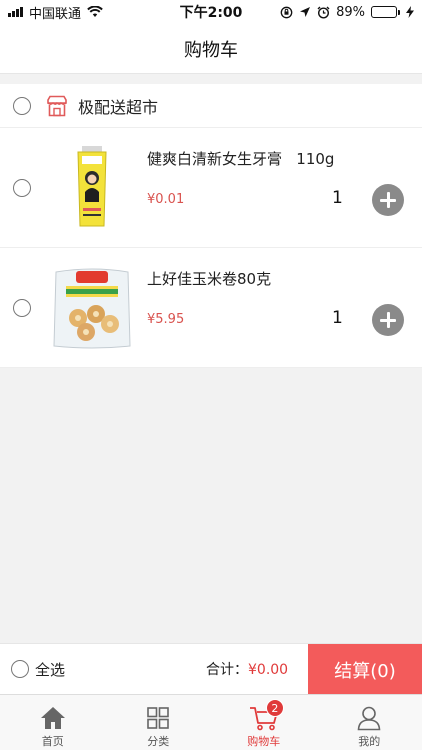 Image resolution: width=422 pixels, height=750 pixels. What do you see at coordinates (369, 718) in the screenshot?
I see `user-icon` at bounding box center [369, 718].